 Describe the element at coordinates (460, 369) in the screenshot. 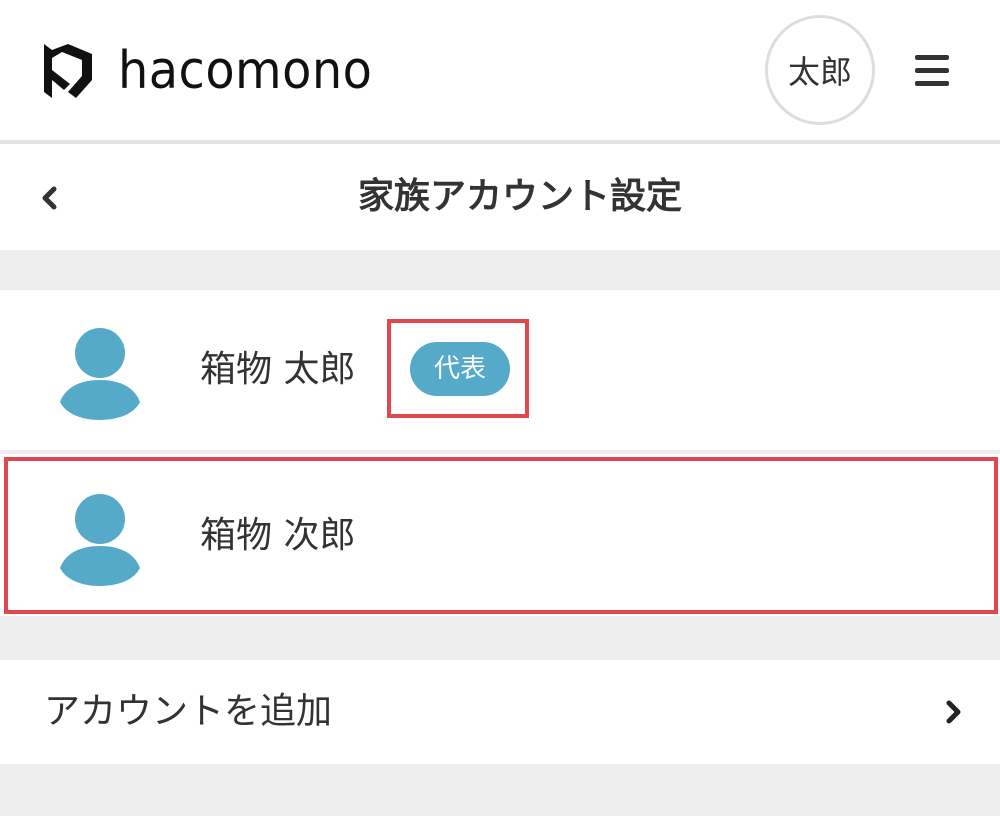

I see `representative-badge: 代表` at that location.